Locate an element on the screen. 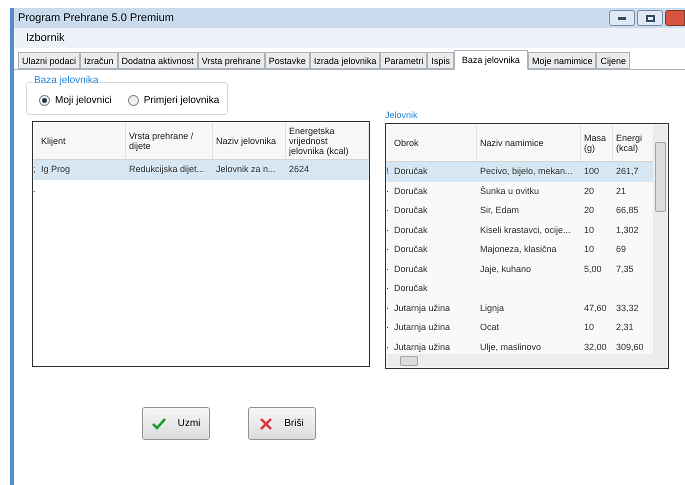  tab: Vrsta prehrane is located at coordinates (231, 60).